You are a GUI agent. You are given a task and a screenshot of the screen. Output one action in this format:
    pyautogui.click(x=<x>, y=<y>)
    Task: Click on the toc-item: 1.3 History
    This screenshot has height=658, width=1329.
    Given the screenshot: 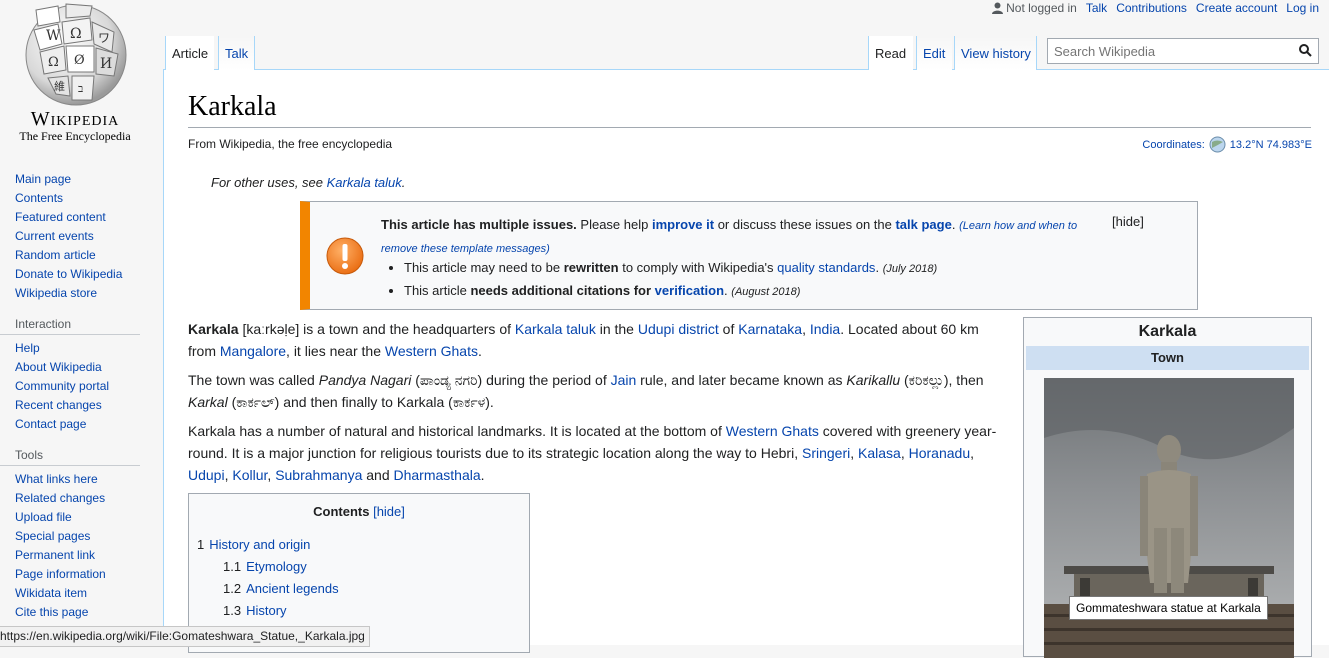 What is the action you would take?
    pyautogui.click(x=255, y=611)
    